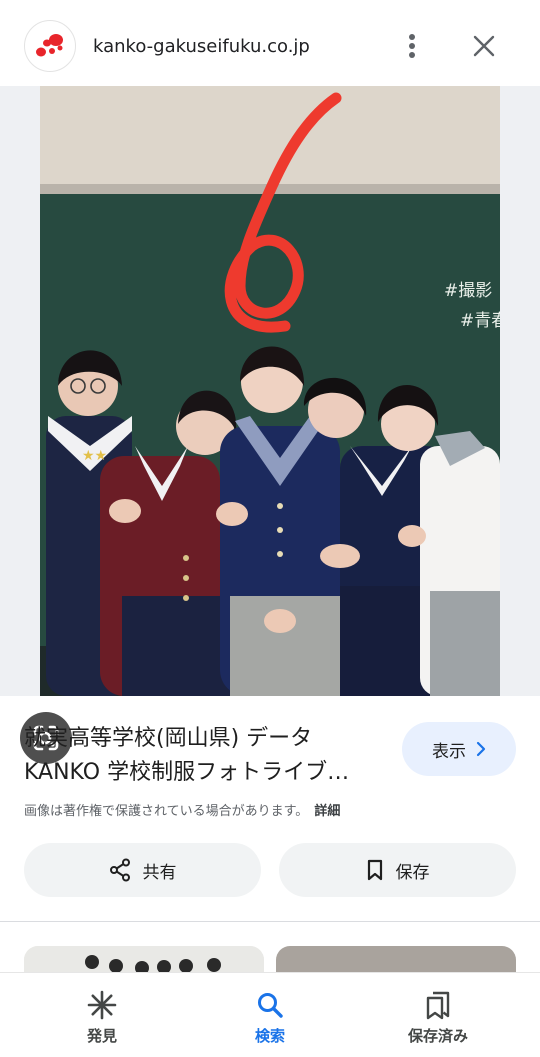 This screenshot has width=540, height=1057. What do you see at coordinates (327, 811) in the screenshot?
I see `details-link: 詳細` at bounding box center [327, 811].